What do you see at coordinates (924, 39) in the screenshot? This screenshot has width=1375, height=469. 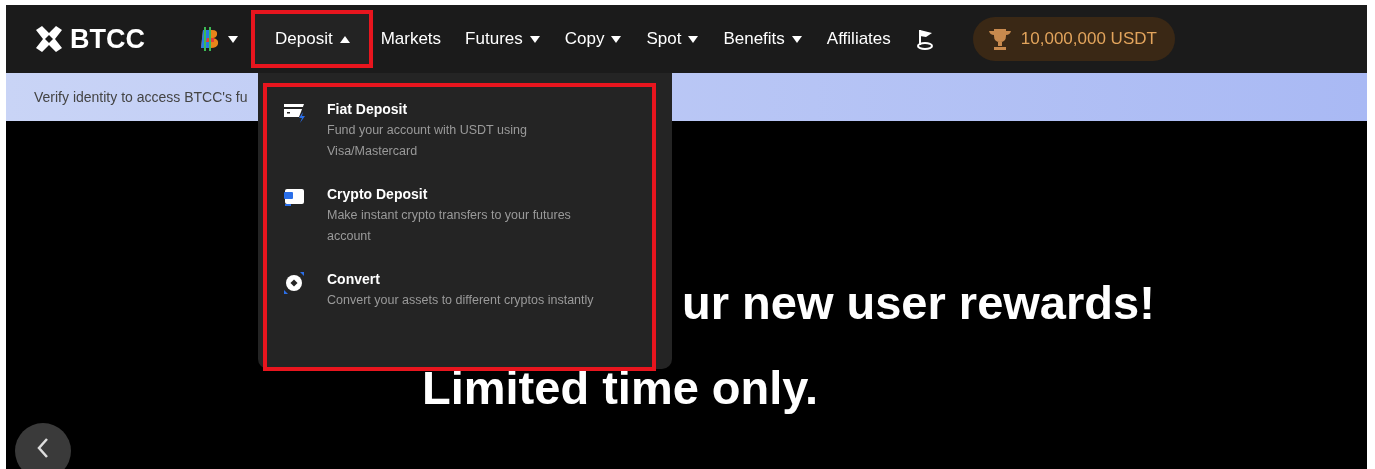 I see `flag-icon` at bounding box center [924, 39].